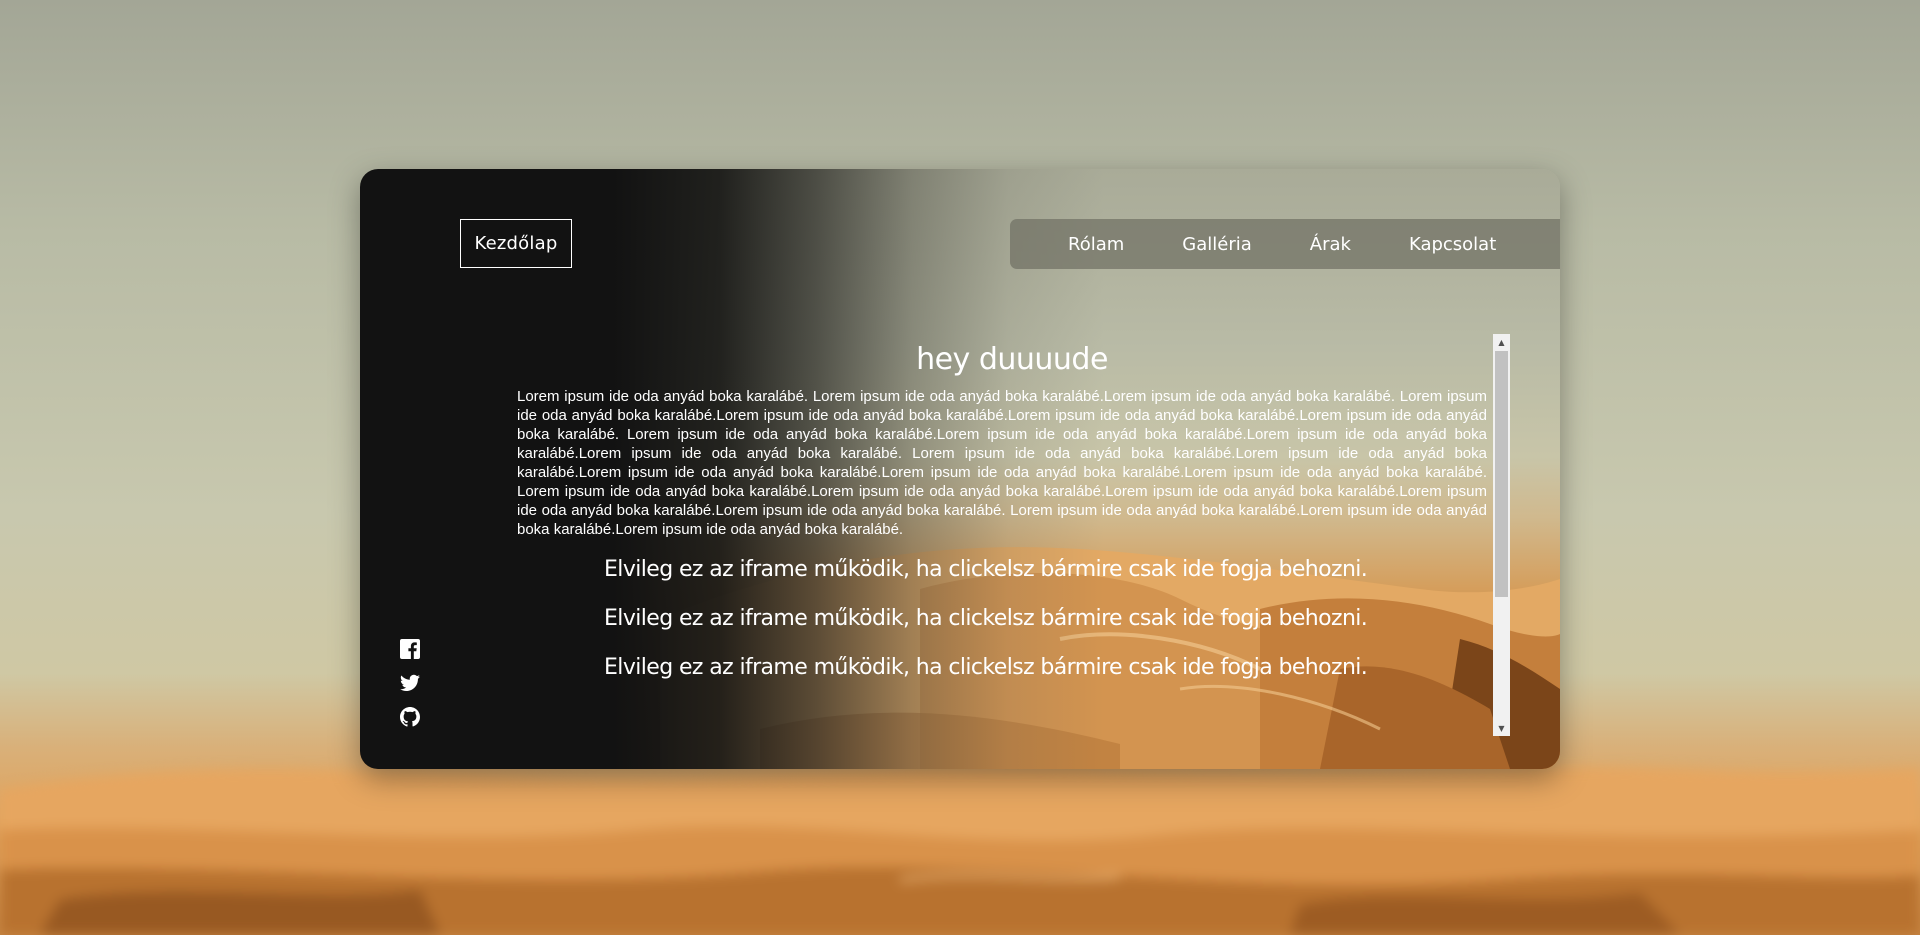  What do you see at coordinates (1501, 342) in the screenshot?
I see `scroll-up-arrow-icon: ▲` at bounding box center [1501, 342].